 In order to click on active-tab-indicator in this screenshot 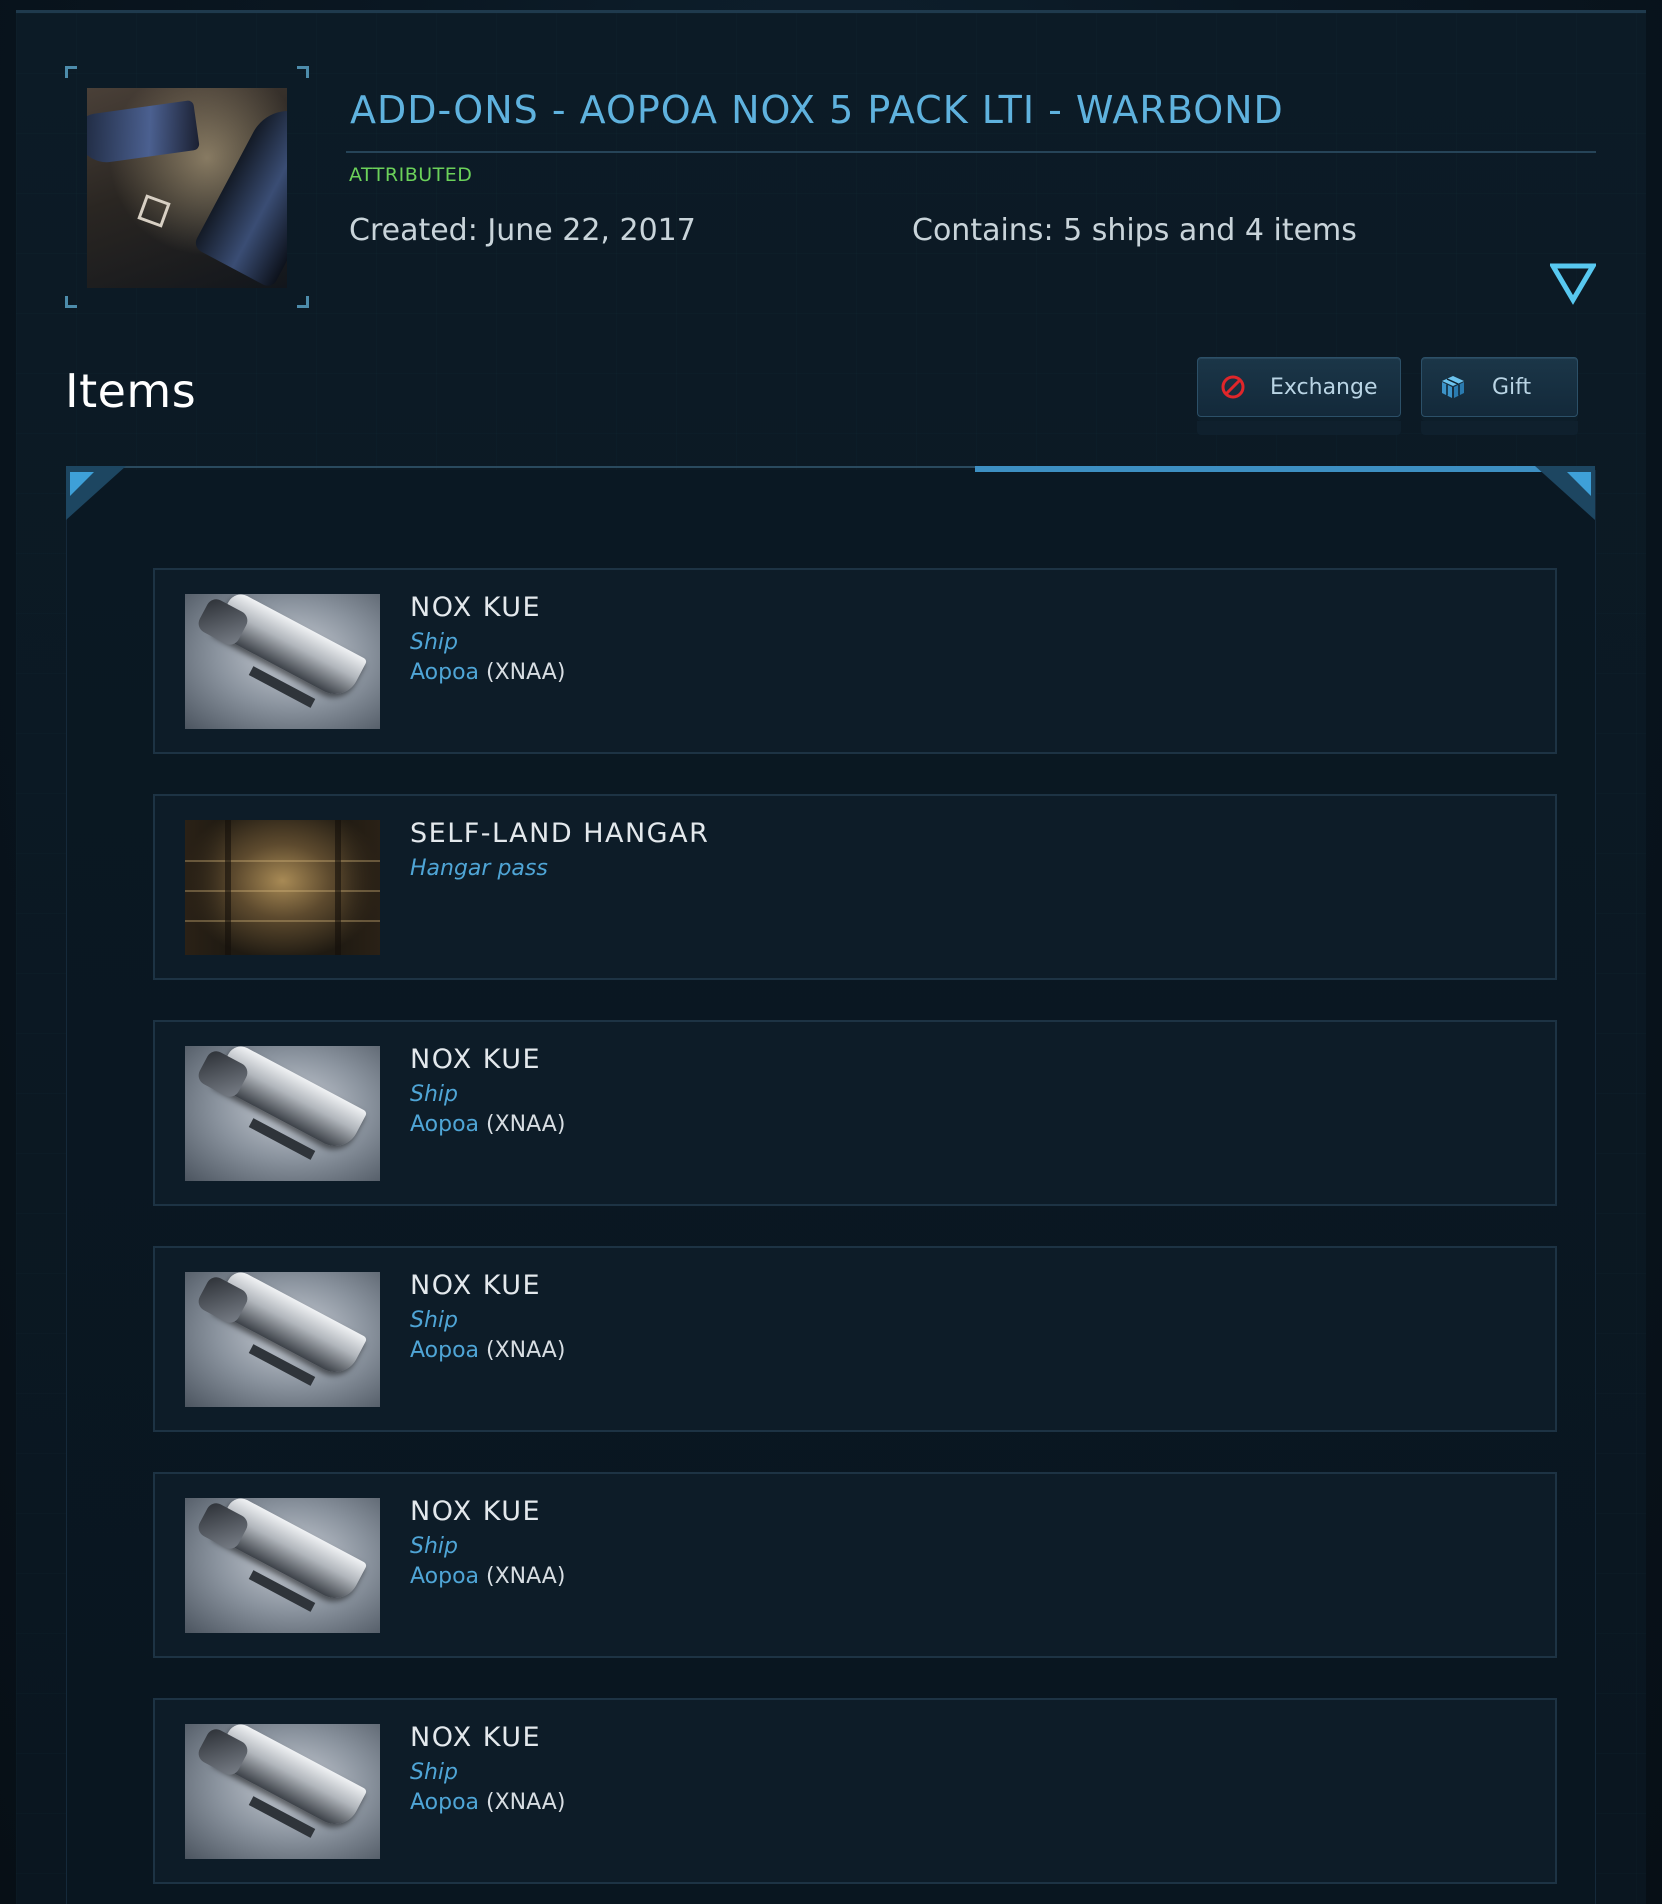, I will do `click(1285, 469)`.